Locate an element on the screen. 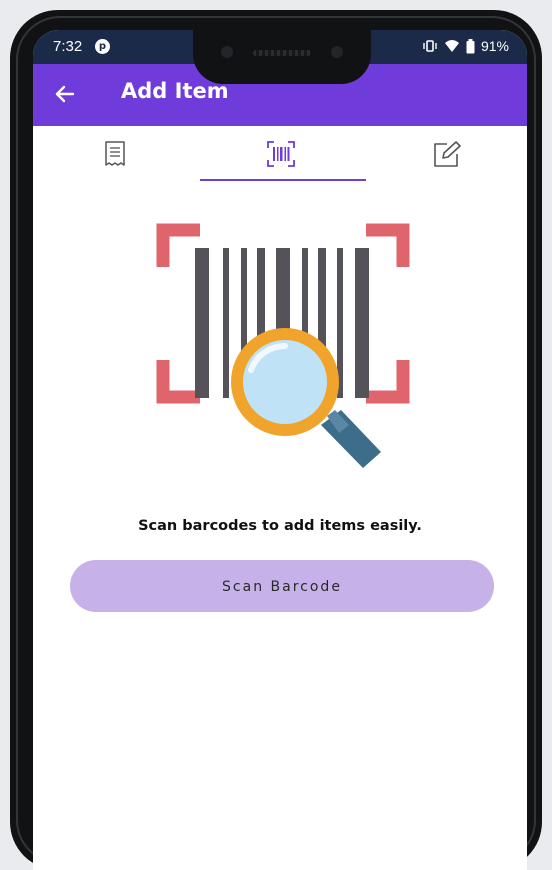 Image resolution: width=552 pixels, height=870 pixels. barcode-scan-icon is located at coordinates (281, 154).